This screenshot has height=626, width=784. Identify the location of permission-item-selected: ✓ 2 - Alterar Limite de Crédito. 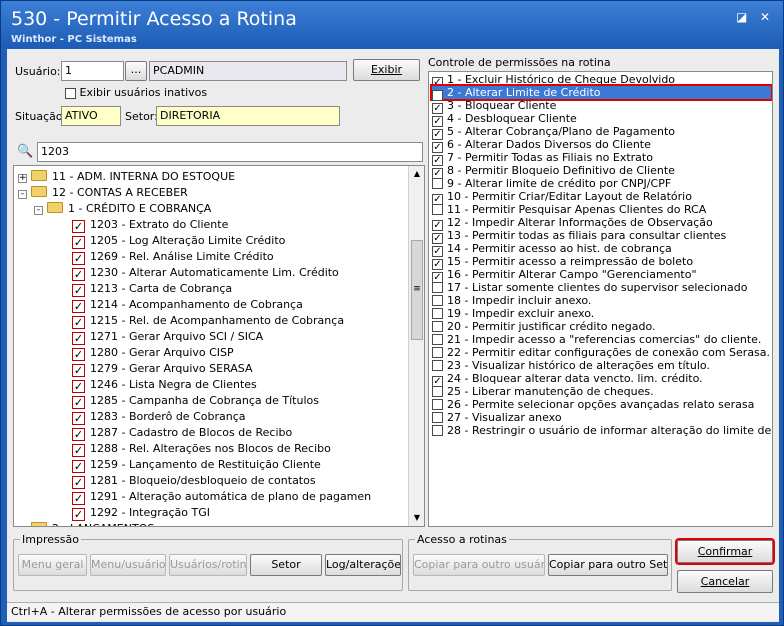
(601, 92).